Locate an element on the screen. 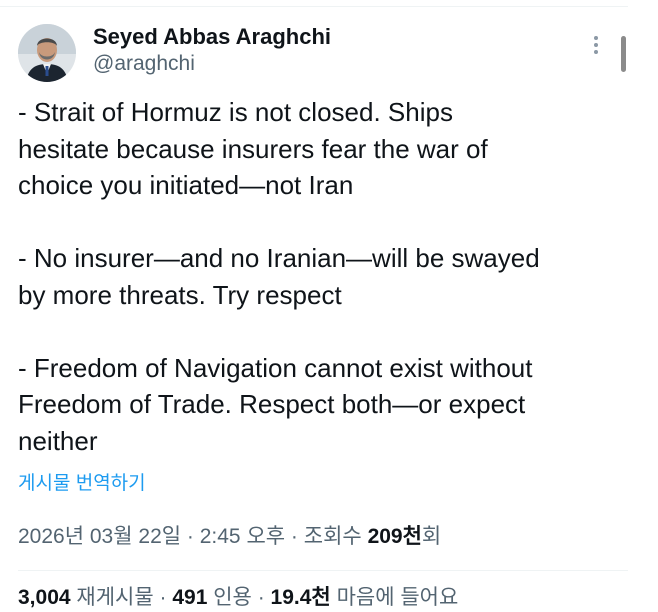  tweet-metadata: 2026년 03월 22일 · 2:45 오후 · 조회수 209천회 is located at coordinates (229, 537).